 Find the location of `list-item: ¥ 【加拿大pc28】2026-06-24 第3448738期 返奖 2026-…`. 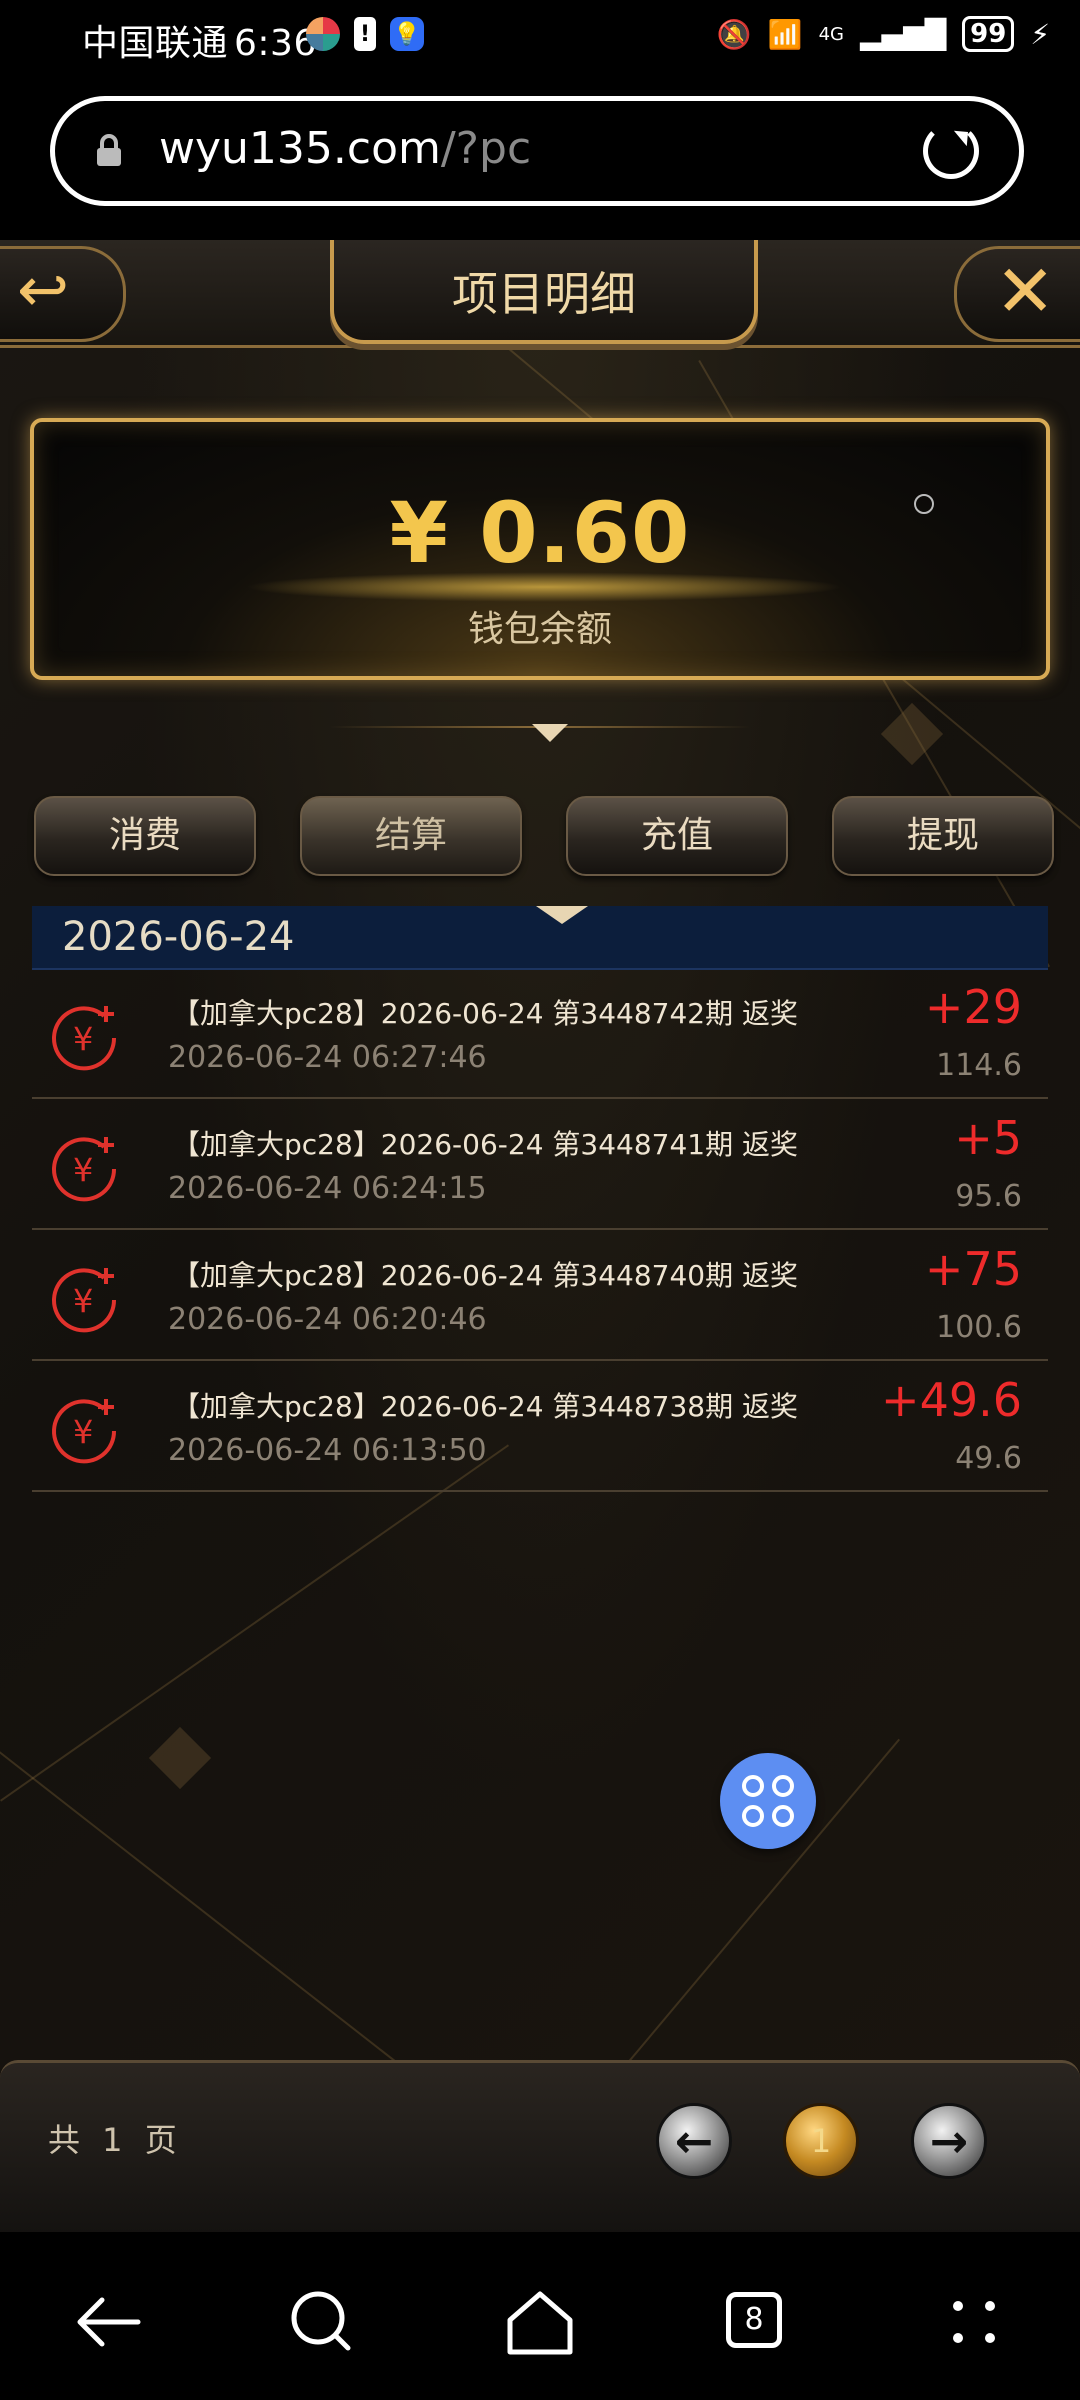

list-item: ¥ 【加拿大pc28】2026-06-24 第3448738期 返奖 2026-… is located at coordinates (540, 1426).